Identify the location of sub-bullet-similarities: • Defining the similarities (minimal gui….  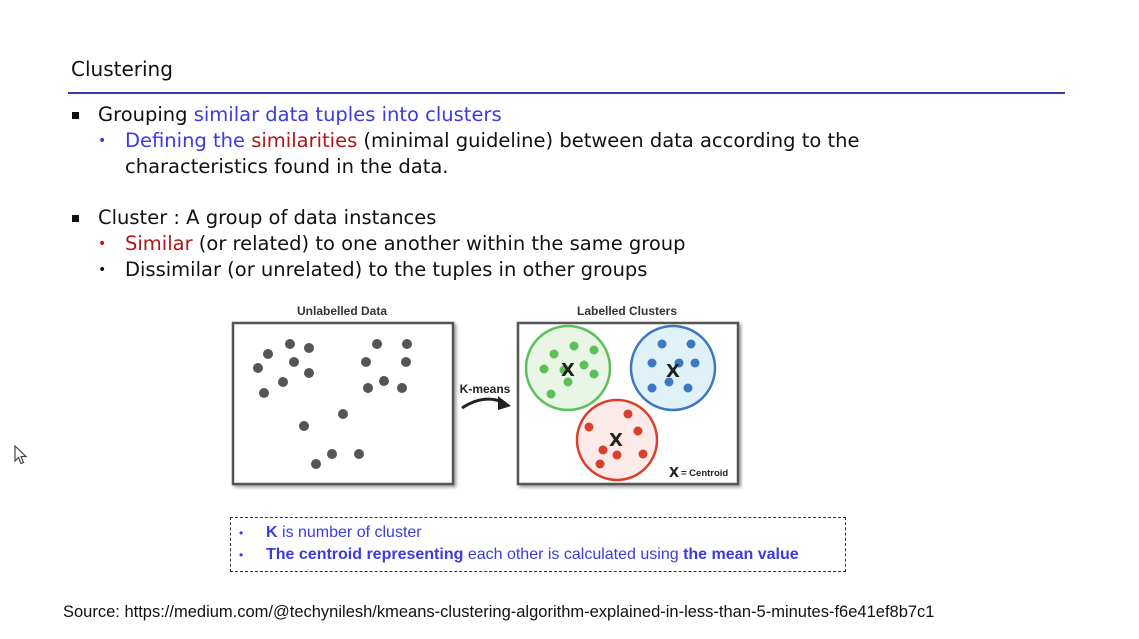
(478, 154).